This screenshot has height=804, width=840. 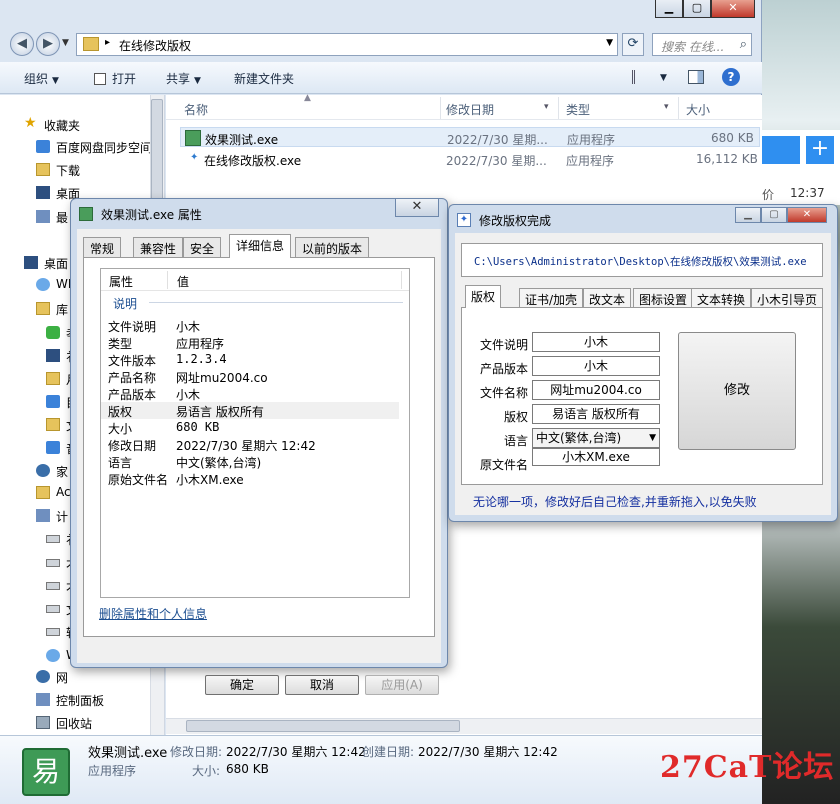 I want to click on recent-pages-dropdown: ▼, so click(x=65, y=43).